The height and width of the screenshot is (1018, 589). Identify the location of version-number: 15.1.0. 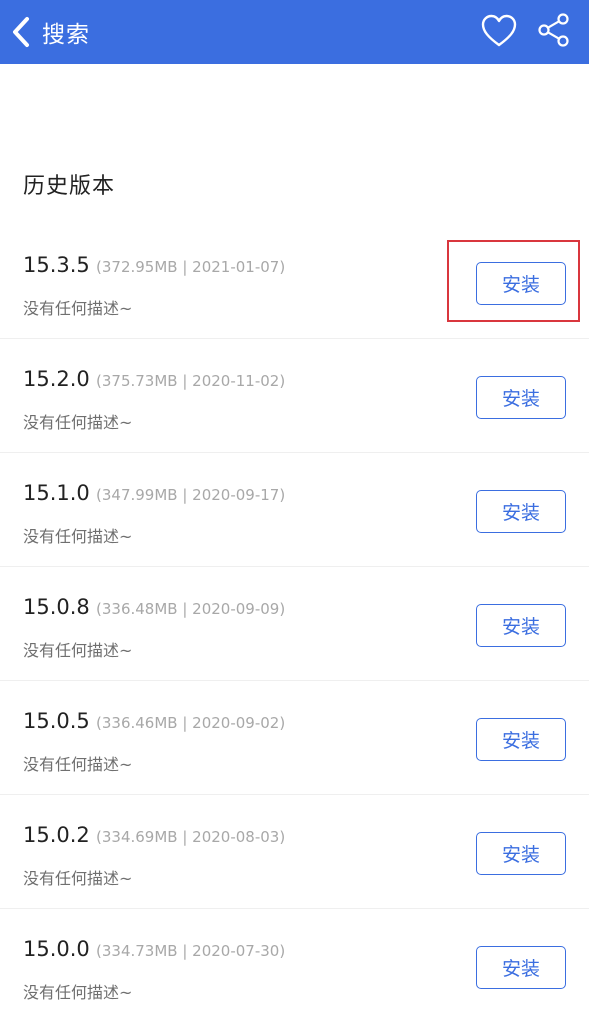
(56, 493).